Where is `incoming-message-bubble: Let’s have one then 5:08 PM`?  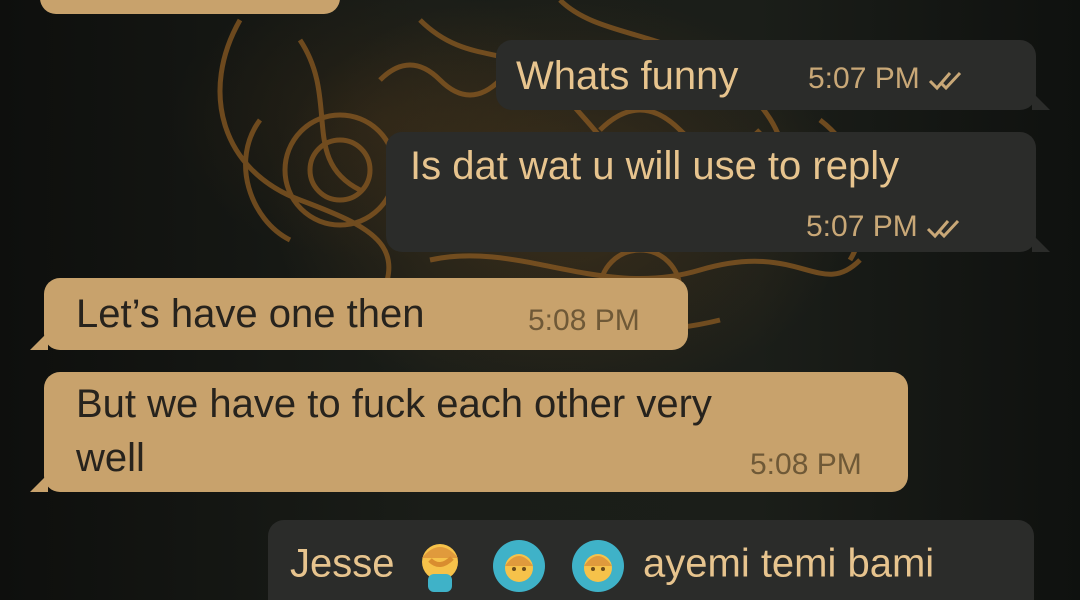
incoming-message-bubble: Let’s have one then 5:08 PM is located at coordinates (359, 314).